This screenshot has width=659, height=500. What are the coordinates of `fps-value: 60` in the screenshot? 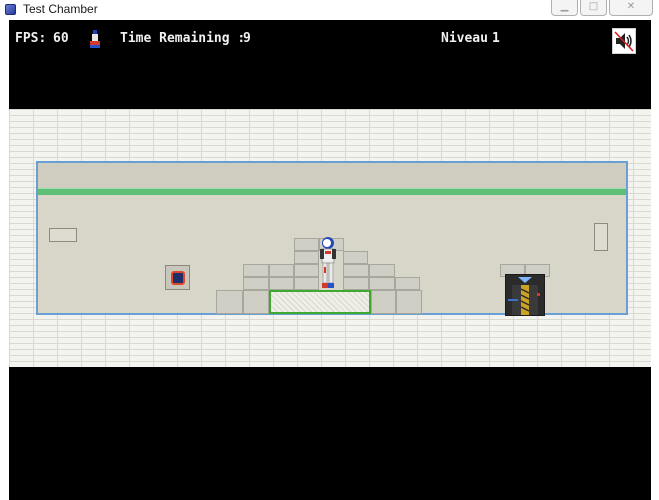 It's located at (61, 38).